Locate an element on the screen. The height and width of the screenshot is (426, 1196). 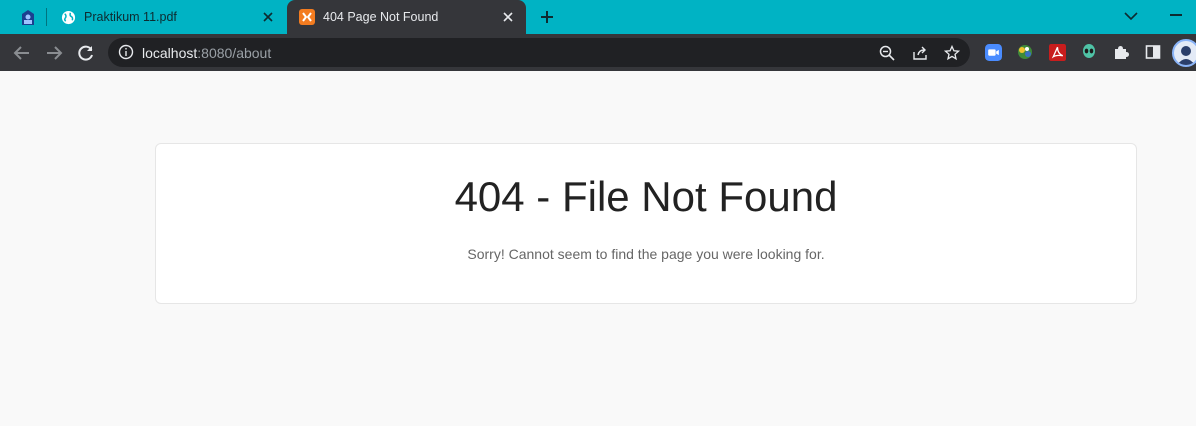
pinned-site-icon is located at coordinates (28, 17).